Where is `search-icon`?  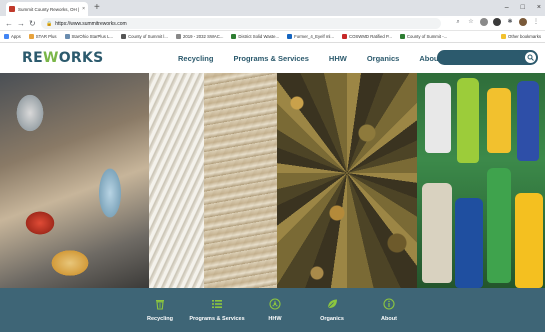 search-icon is located at coordinates (530, 57).